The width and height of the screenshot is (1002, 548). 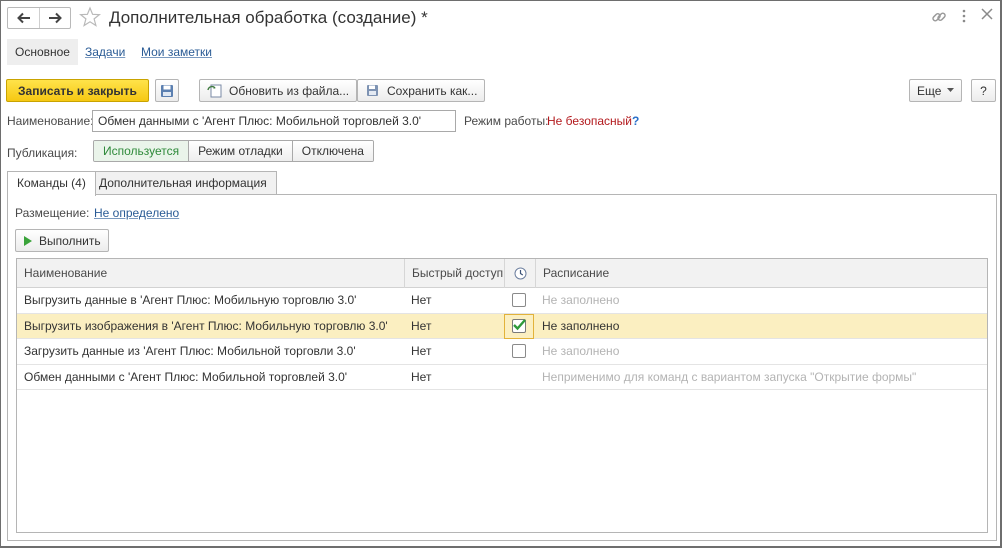 I want to click on mode-value: Не безопасный, so click(x=589, y=121).